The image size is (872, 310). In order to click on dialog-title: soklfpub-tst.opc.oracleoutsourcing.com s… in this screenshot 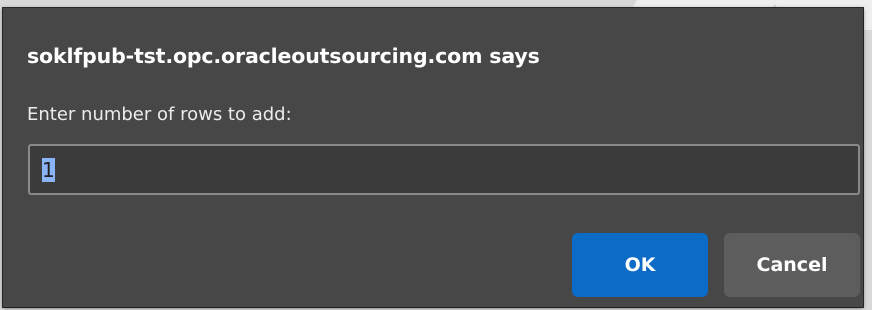, I will do `click(283, 56)`.